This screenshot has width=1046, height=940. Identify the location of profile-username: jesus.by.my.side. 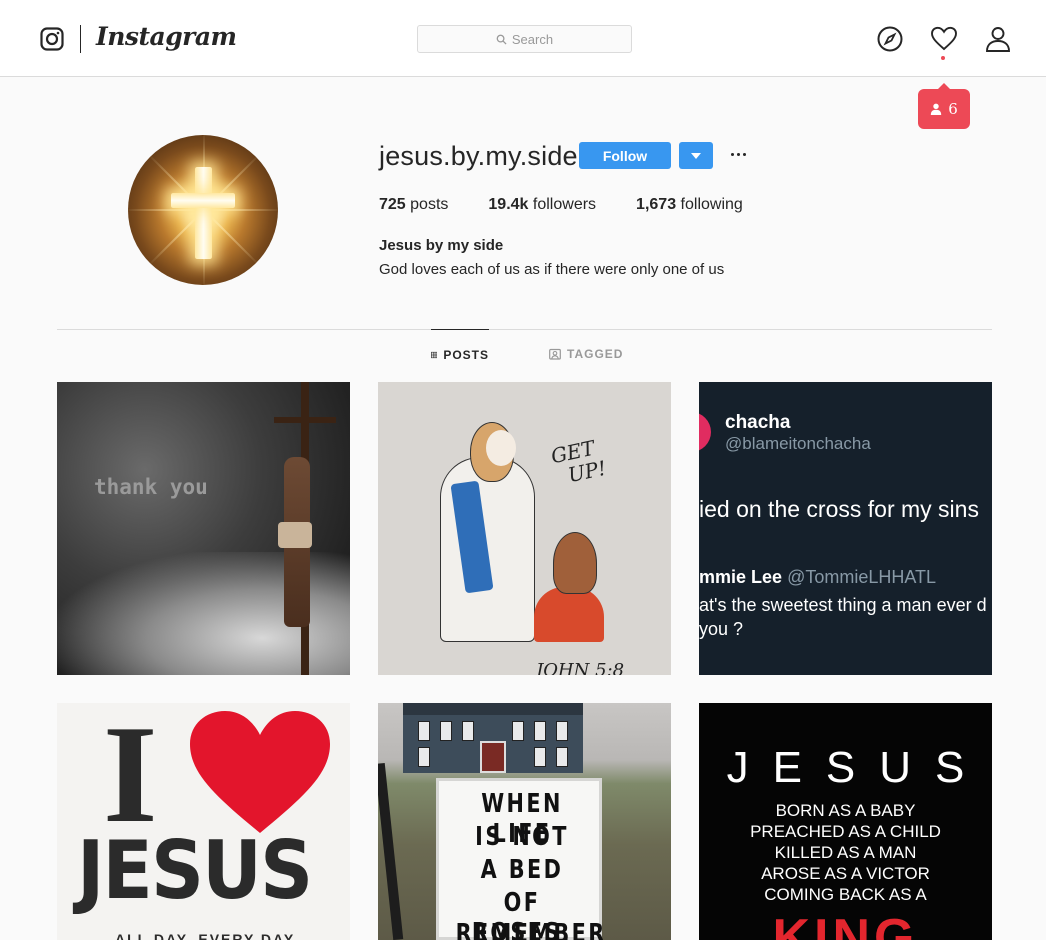
(478, 156).